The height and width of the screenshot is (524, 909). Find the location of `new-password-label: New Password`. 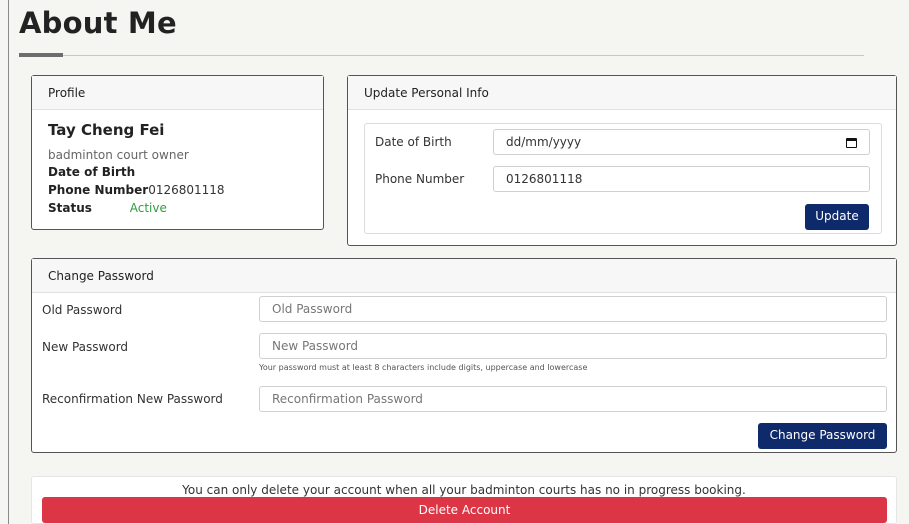

new-password-label: New Password is located at coordinates (85, 347).